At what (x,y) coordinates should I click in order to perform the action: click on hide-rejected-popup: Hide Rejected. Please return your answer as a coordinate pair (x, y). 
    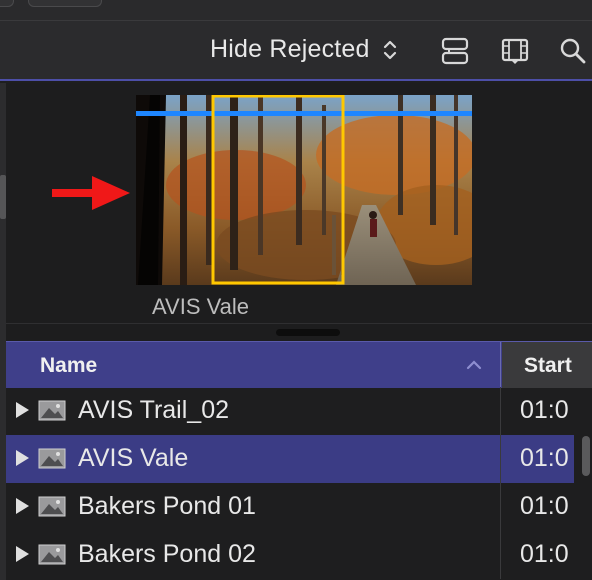
    Looking at the image, I should click on (304, 49).